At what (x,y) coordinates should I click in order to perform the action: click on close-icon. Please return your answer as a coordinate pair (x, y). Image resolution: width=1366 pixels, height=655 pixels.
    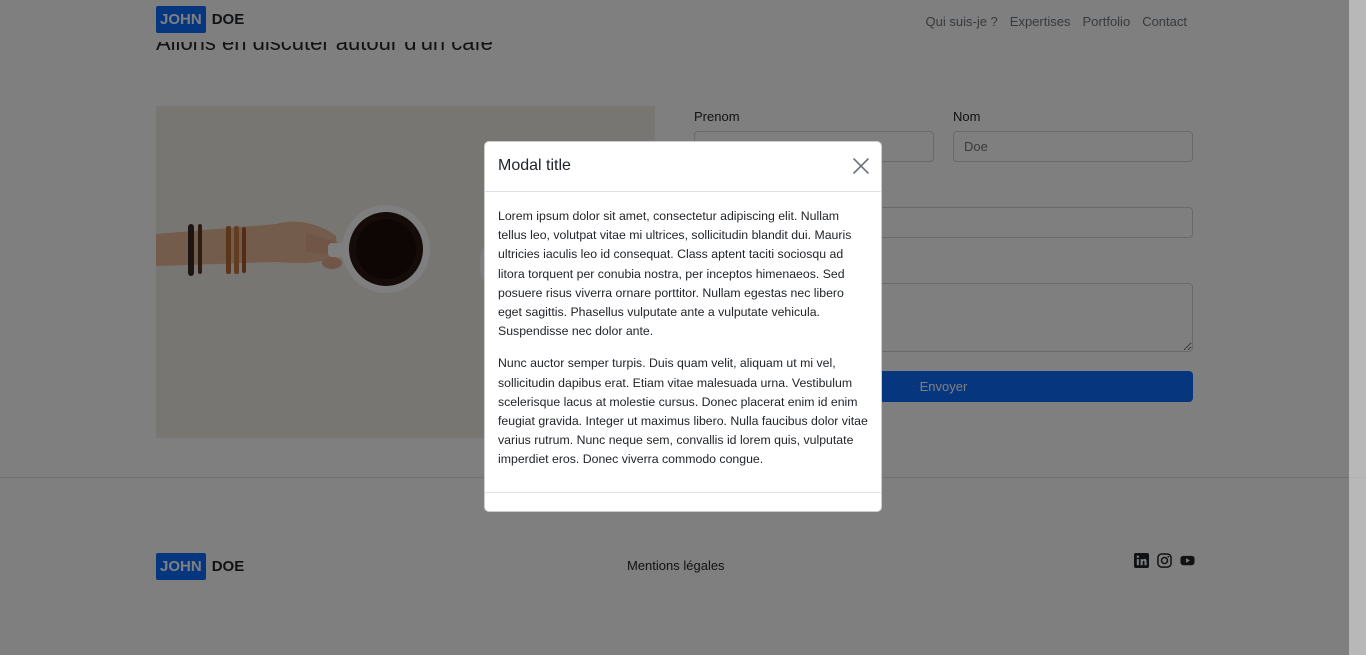
    Looking at the image, I should click on (861, 166).